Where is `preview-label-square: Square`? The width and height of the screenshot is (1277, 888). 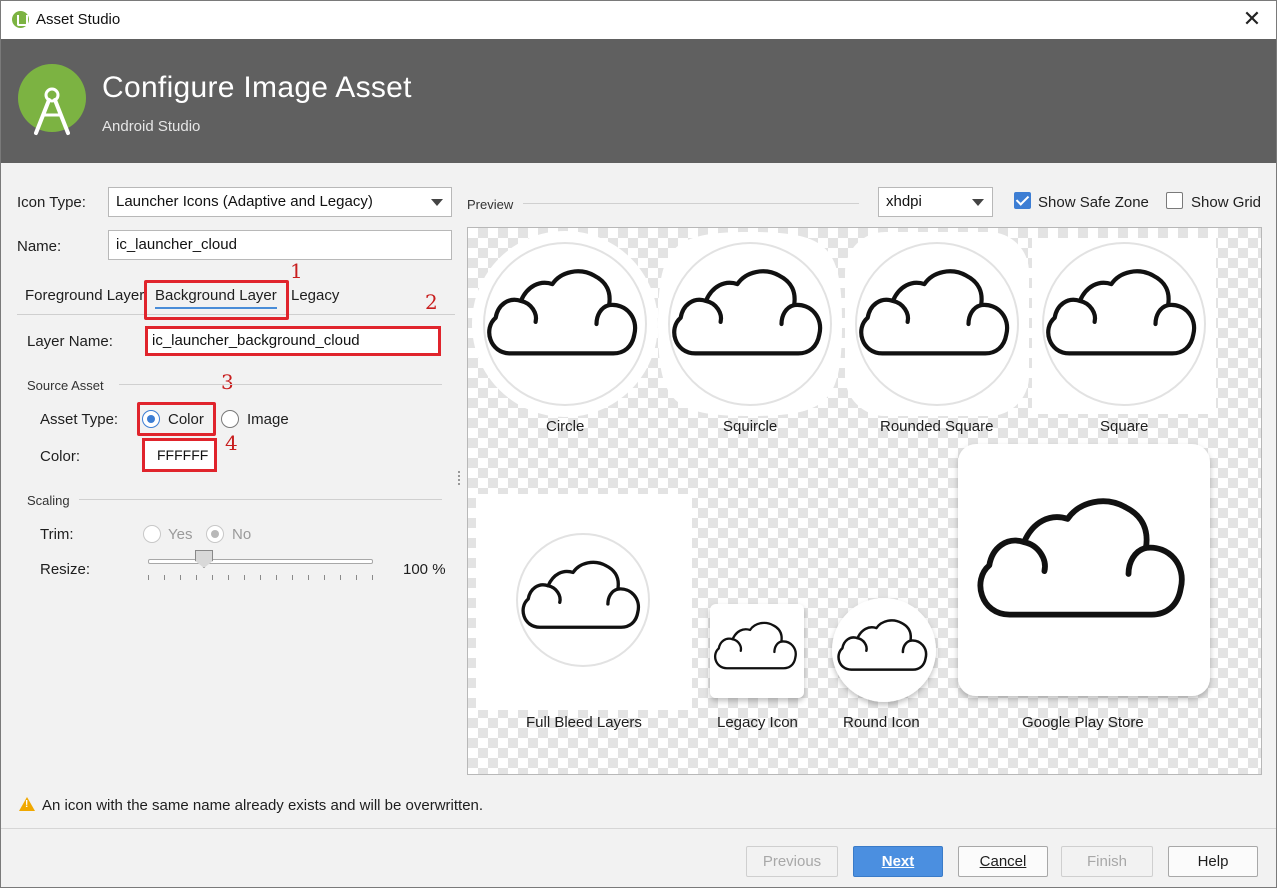 preview-label-square: Square is located at coordinates (1124, 426).